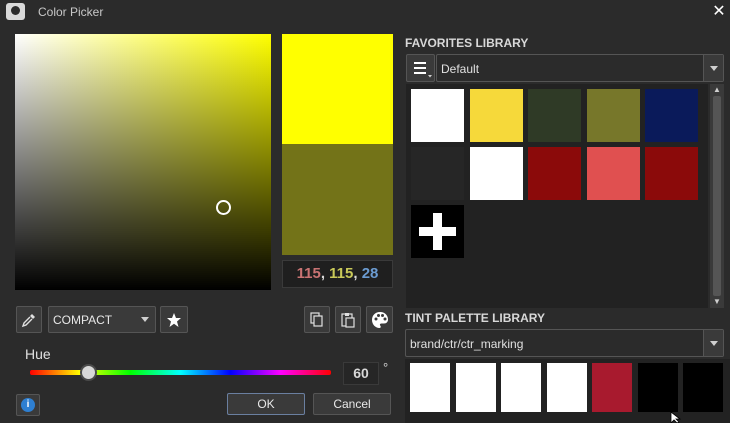  Describe the element at coordinates (71, 12) in the screenshot. I see `window-title: Color Picker` at that location.